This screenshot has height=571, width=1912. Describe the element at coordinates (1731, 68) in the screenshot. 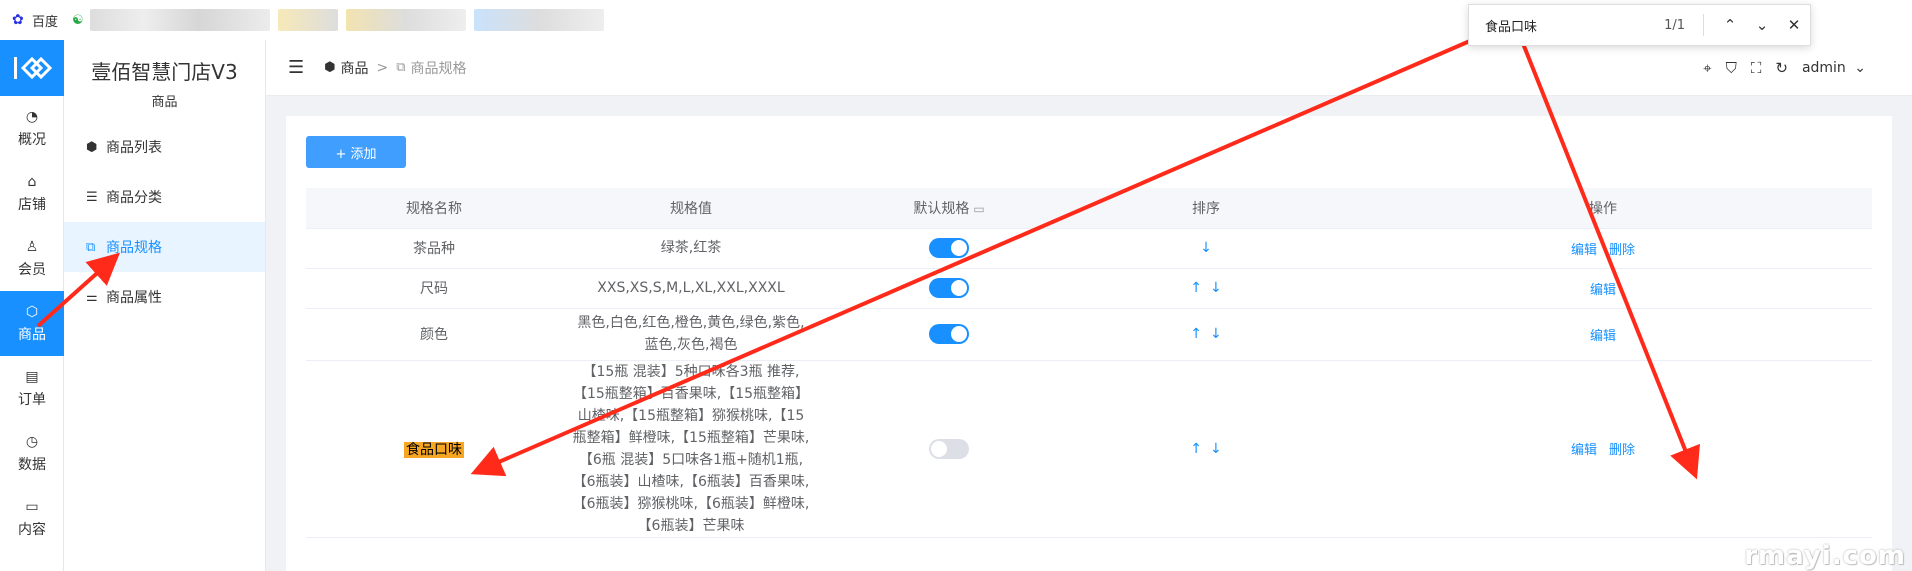

I see `shirt-icon: ⛉` at that location.